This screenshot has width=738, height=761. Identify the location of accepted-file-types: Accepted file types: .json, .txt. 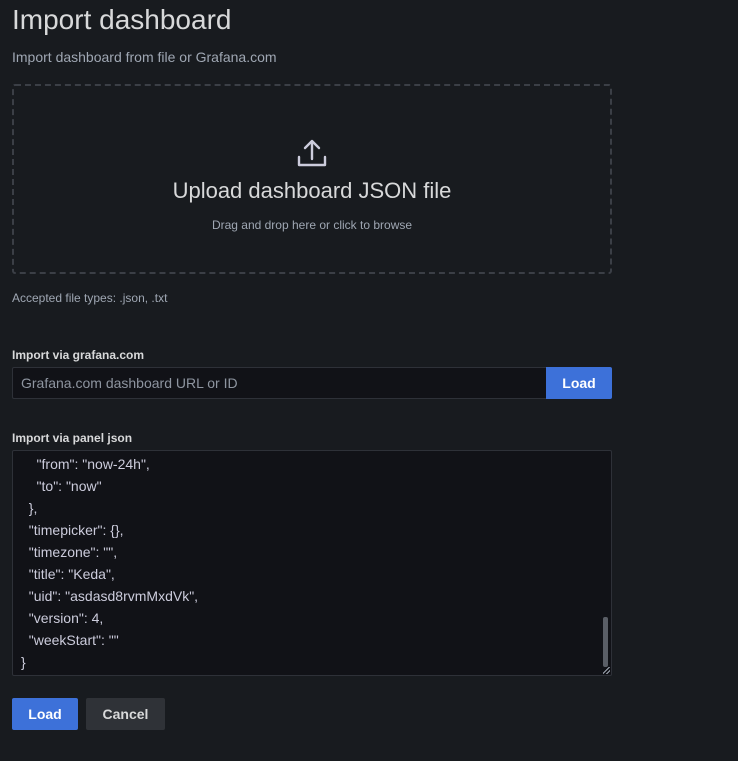
(90, 298).